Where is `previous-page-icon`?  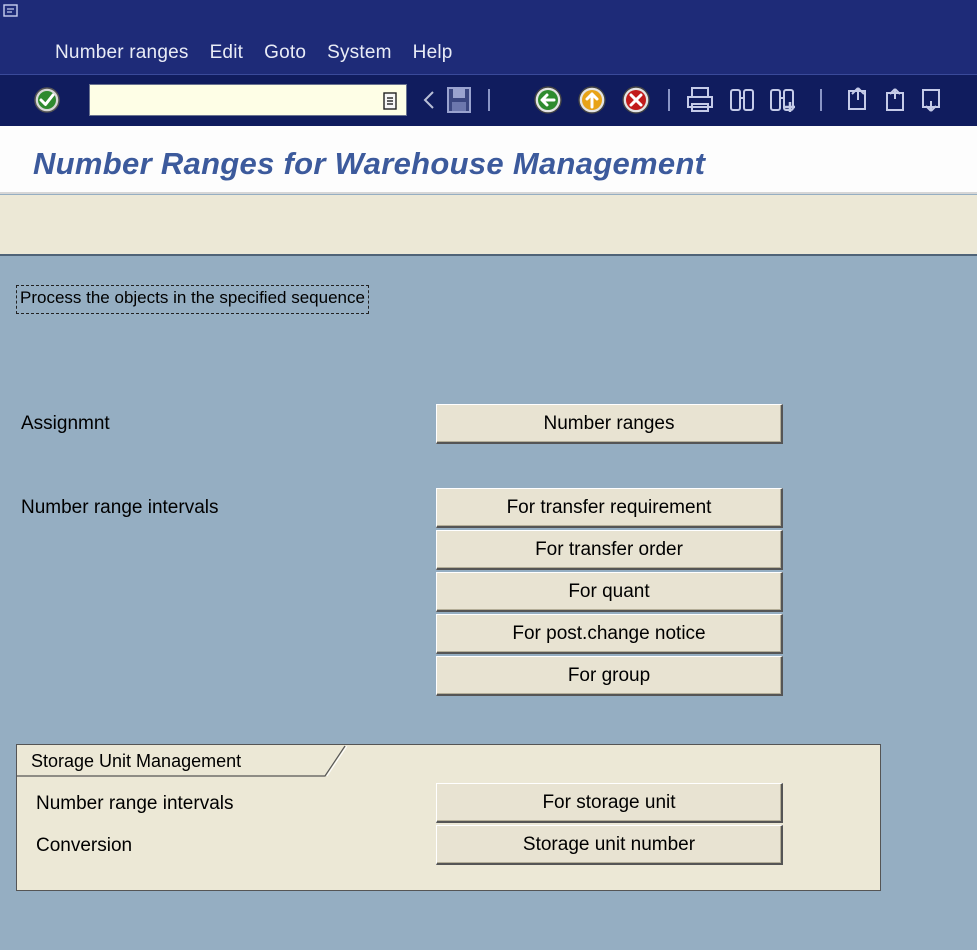 previous-page-icon is located at coordinates (896, 100).